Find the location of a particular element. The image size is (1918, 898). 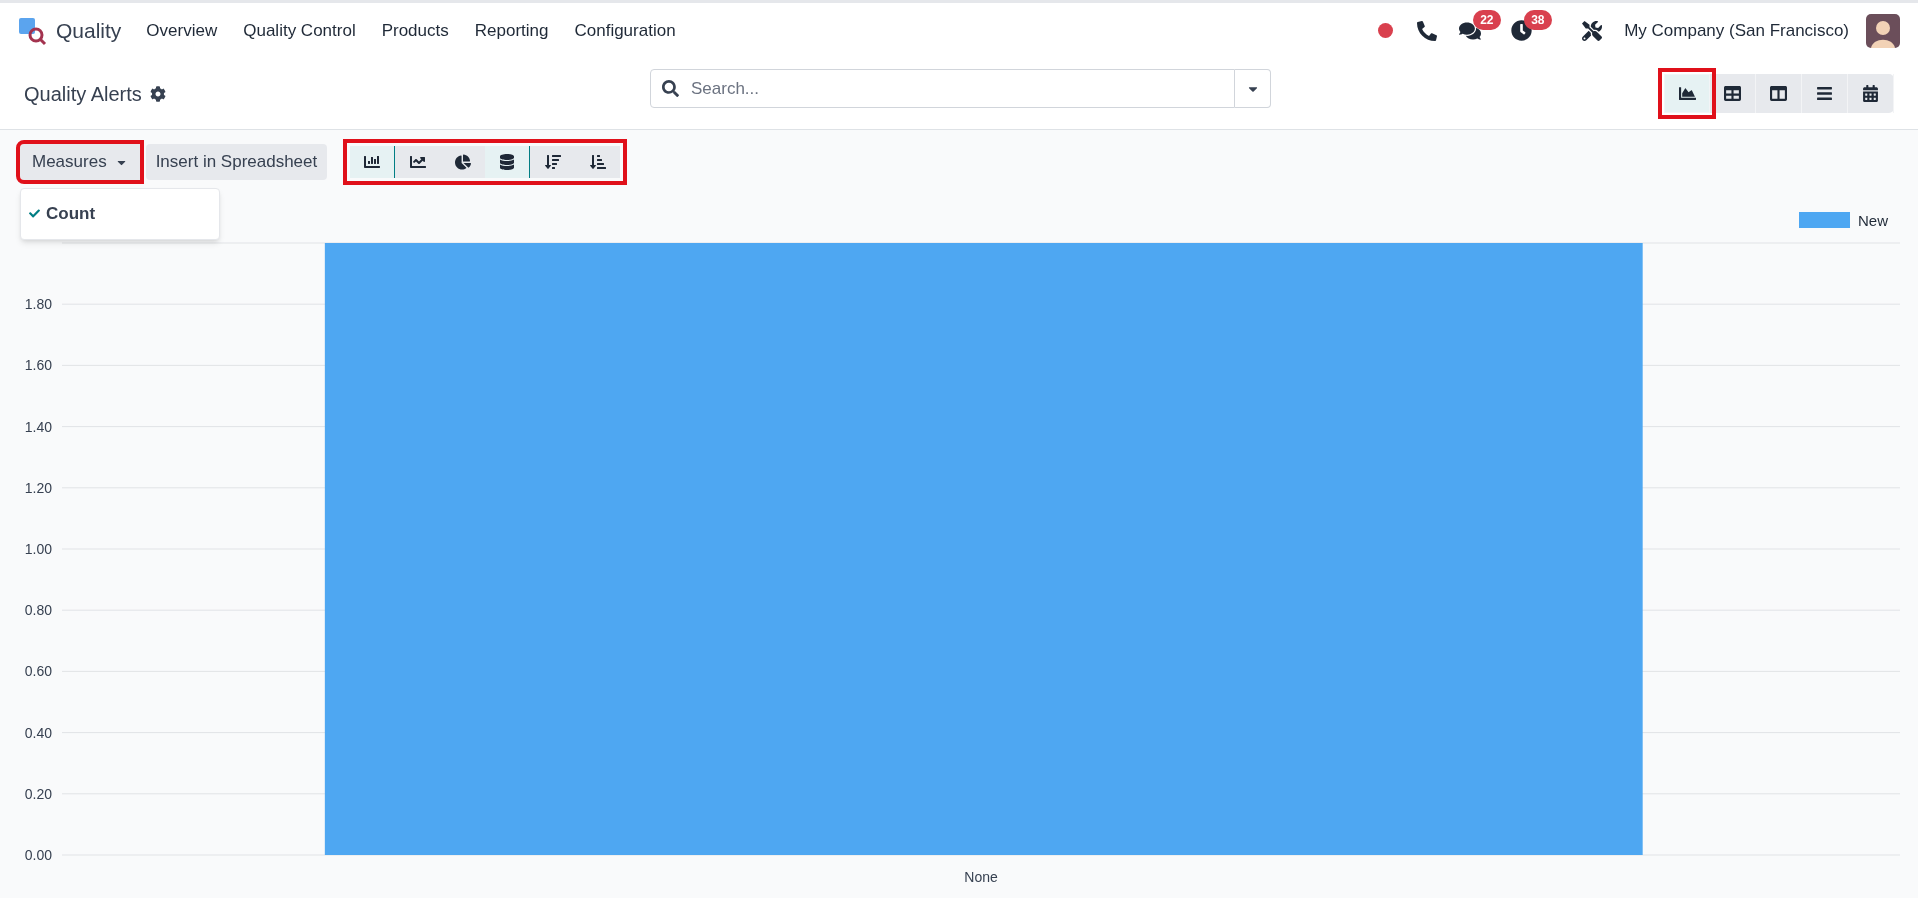

axis-tick-label: 0.20 is located at coordinates (38, 793).